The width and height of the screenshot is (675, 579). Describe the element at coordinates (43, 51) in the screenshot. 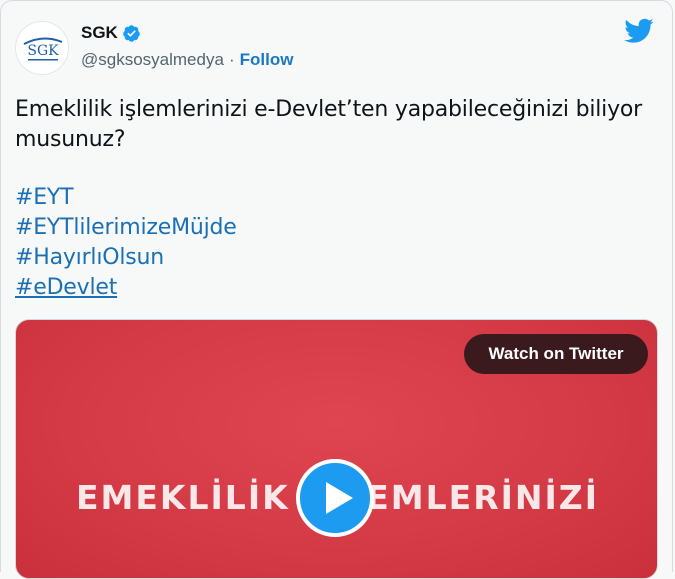

I see `svg-text: SGK` at that location.